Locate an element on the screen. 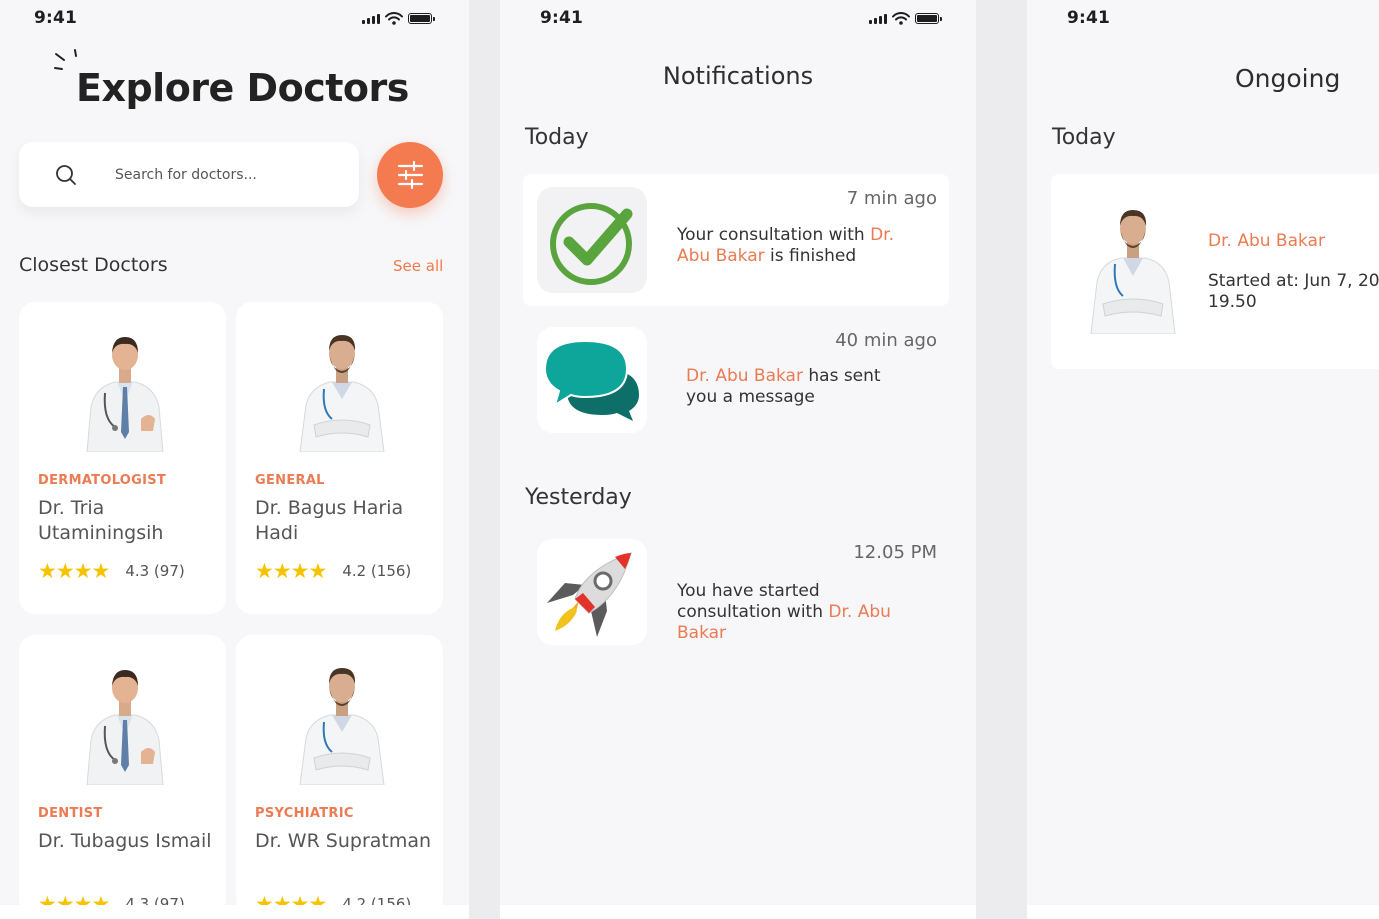 This screenshot has height=919, width=1379. message-text: is finished is located at coordinates (810, 256).